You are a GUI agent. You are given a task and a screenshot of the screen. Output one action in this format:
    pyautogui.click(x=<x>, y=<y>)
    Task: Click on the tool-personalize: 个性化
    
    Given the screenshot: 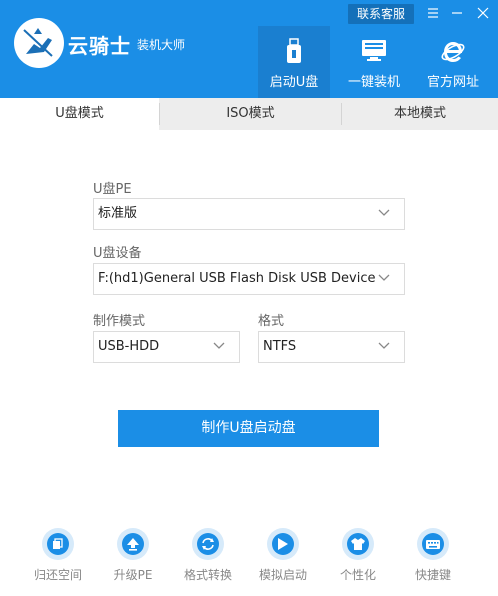 What is the action you would take?
    pyautogui.click(x=358, y=558)
    